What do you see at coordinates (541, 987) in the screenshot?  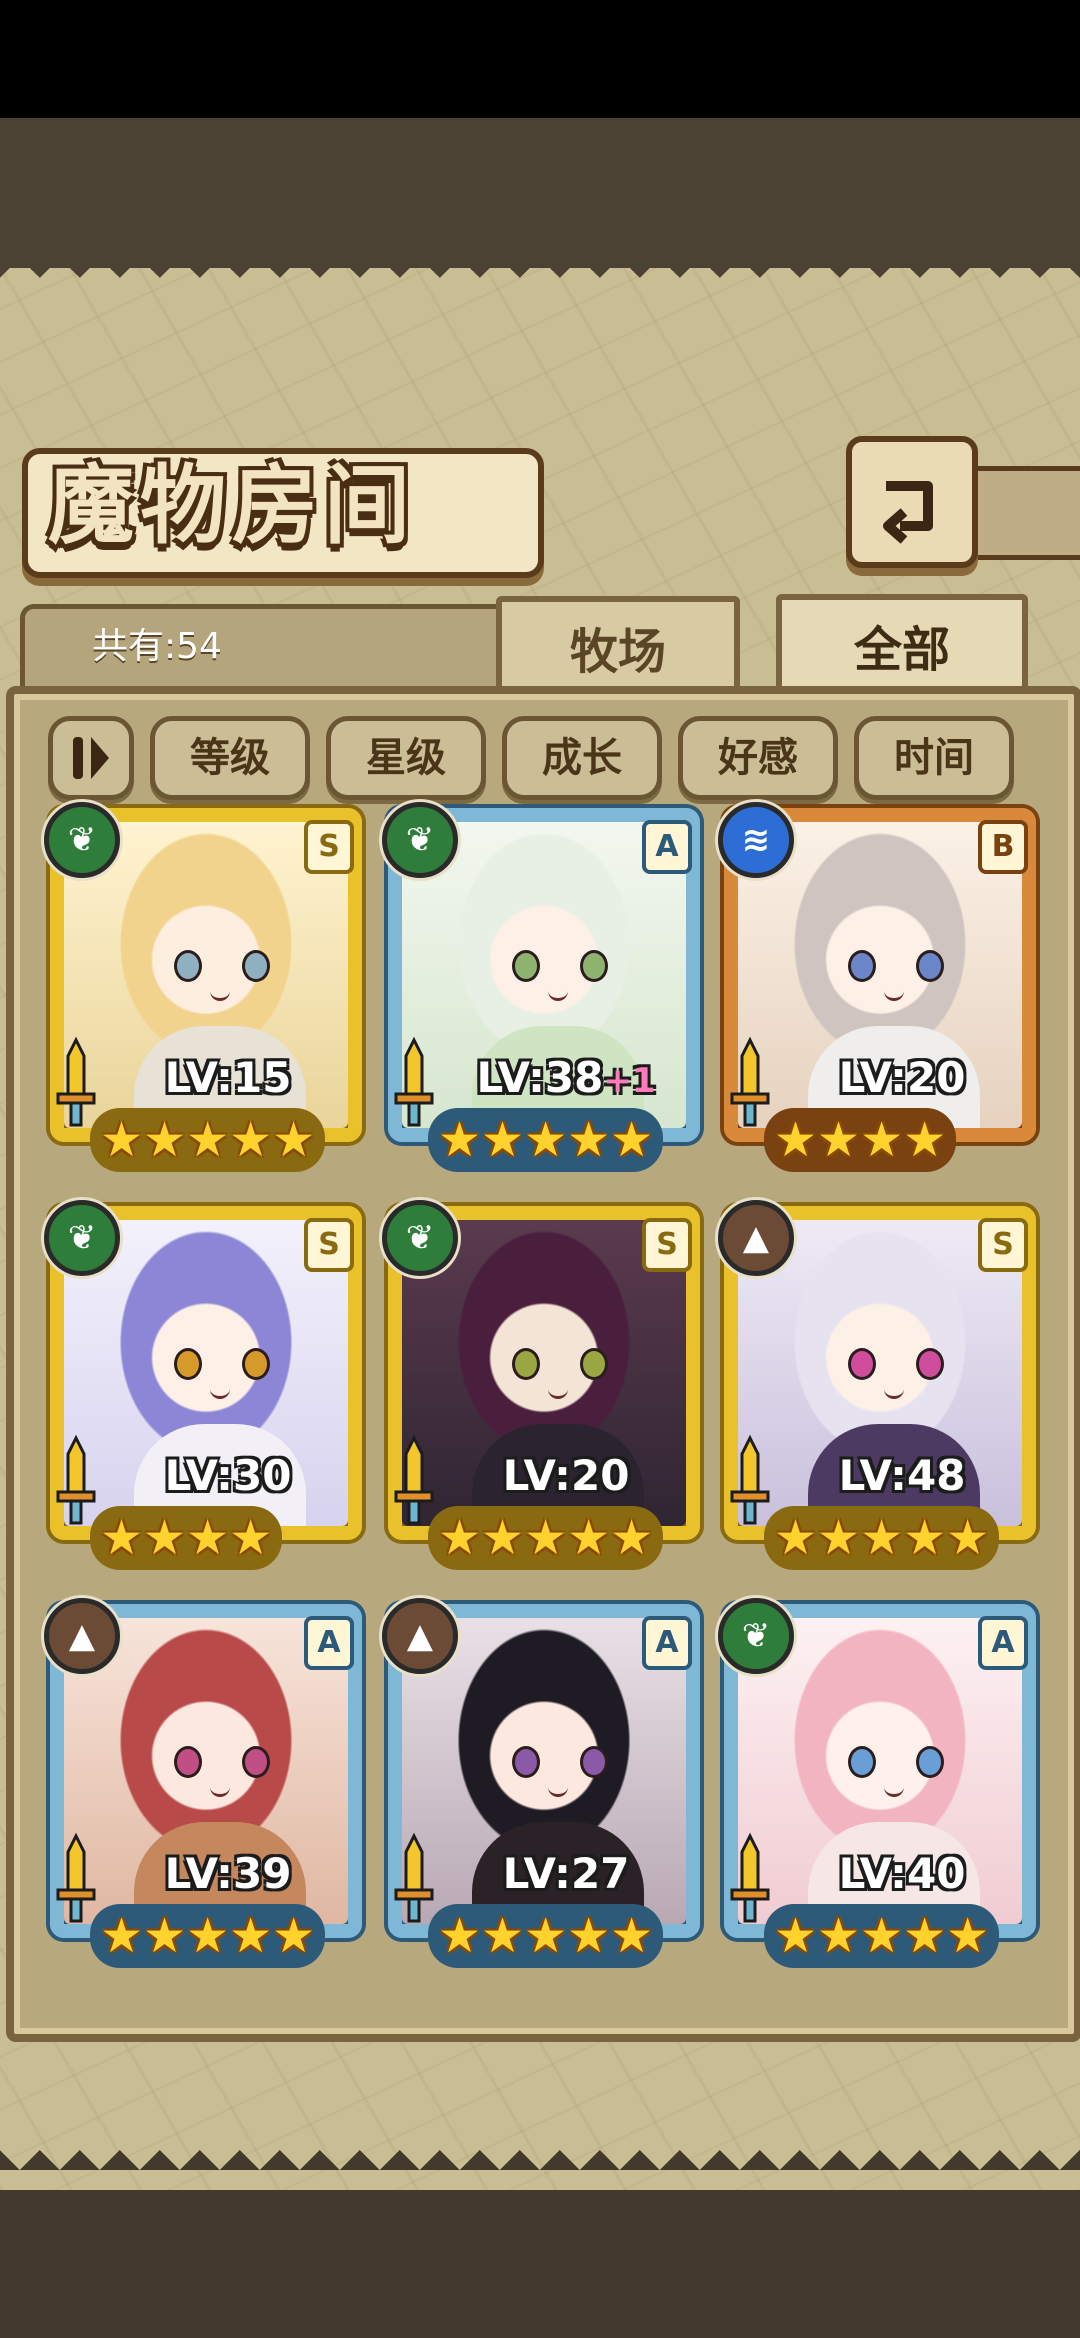 I see `monster-card: ❦ A LV:38+1 ★★★★★` at bounding box center [541, 987].